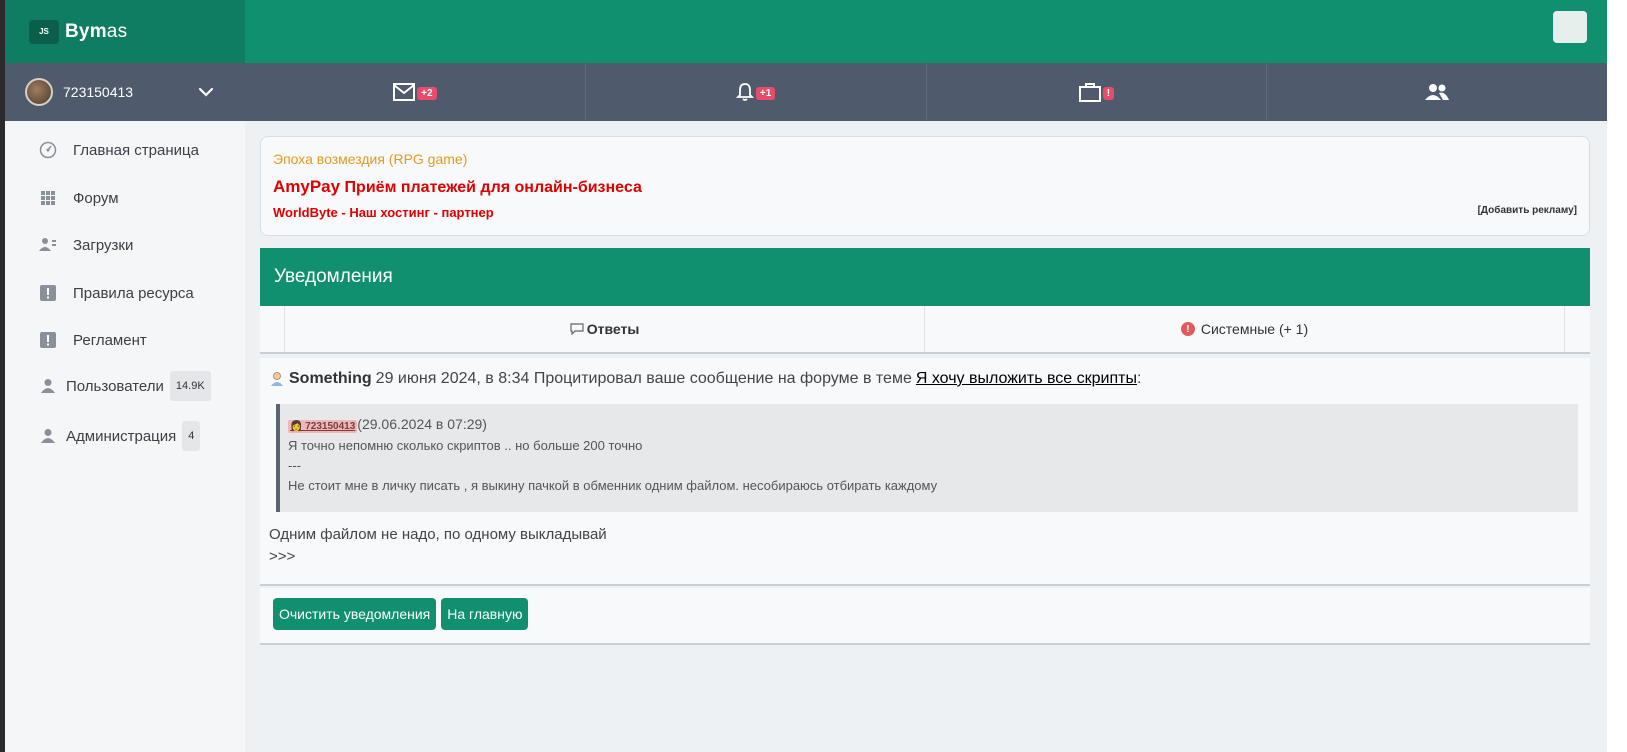  Describe the element at coordinates (422, 424) in the screenshot. I see `quote-date: (29.06.2024 в 07:29)` at that location.